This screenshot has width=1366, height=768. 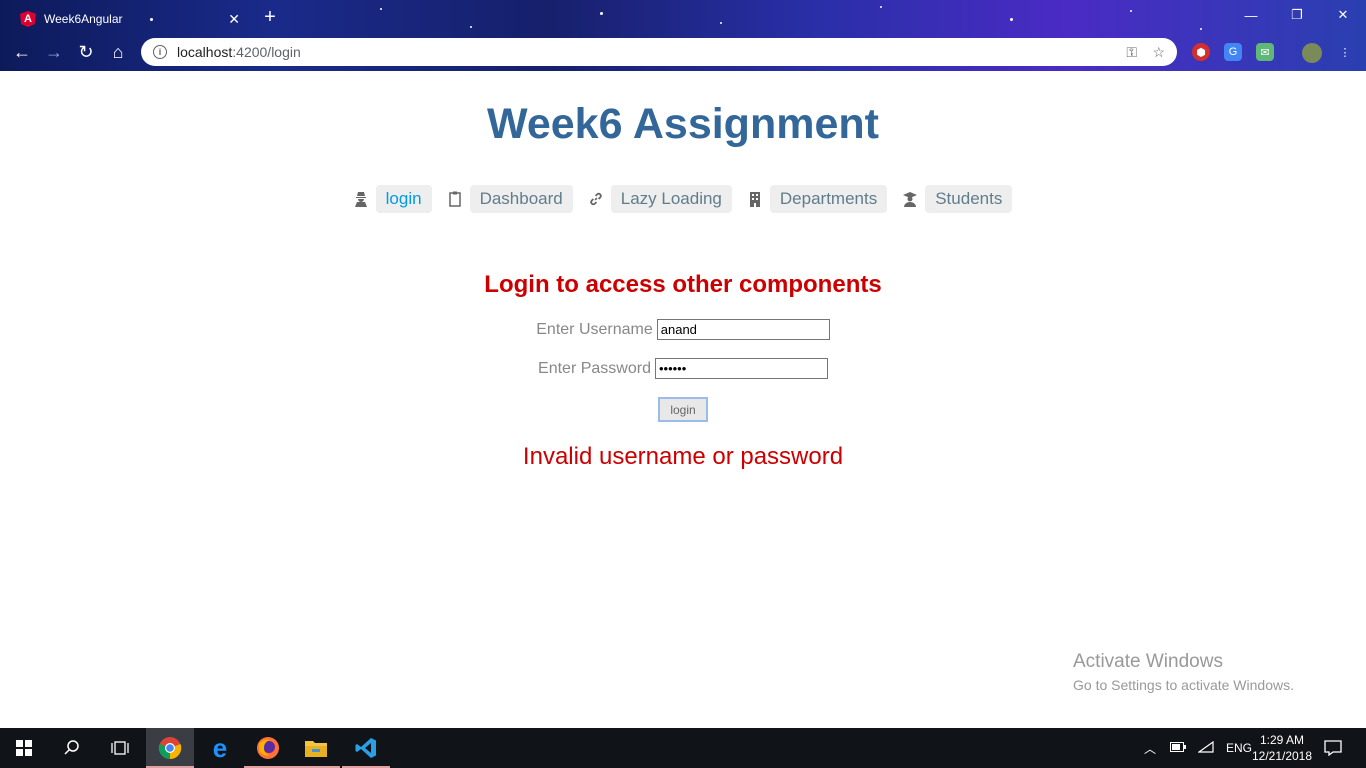 What do you see at coordinates (659, 52) in the screenshot?
I see `address-bar: i localhost:4200/login ⚿ ☆` at bounding box center [659, 52].